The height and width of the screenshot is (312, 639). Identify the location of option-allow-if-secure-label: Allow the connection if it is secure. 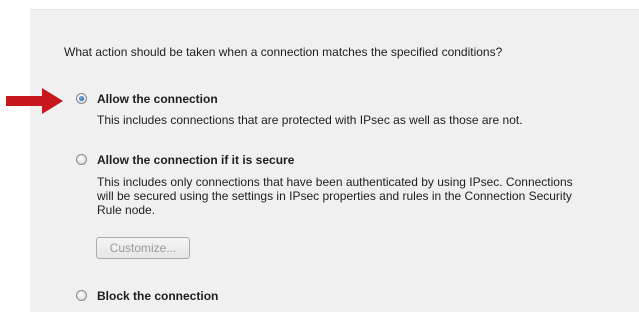
(195, 160).